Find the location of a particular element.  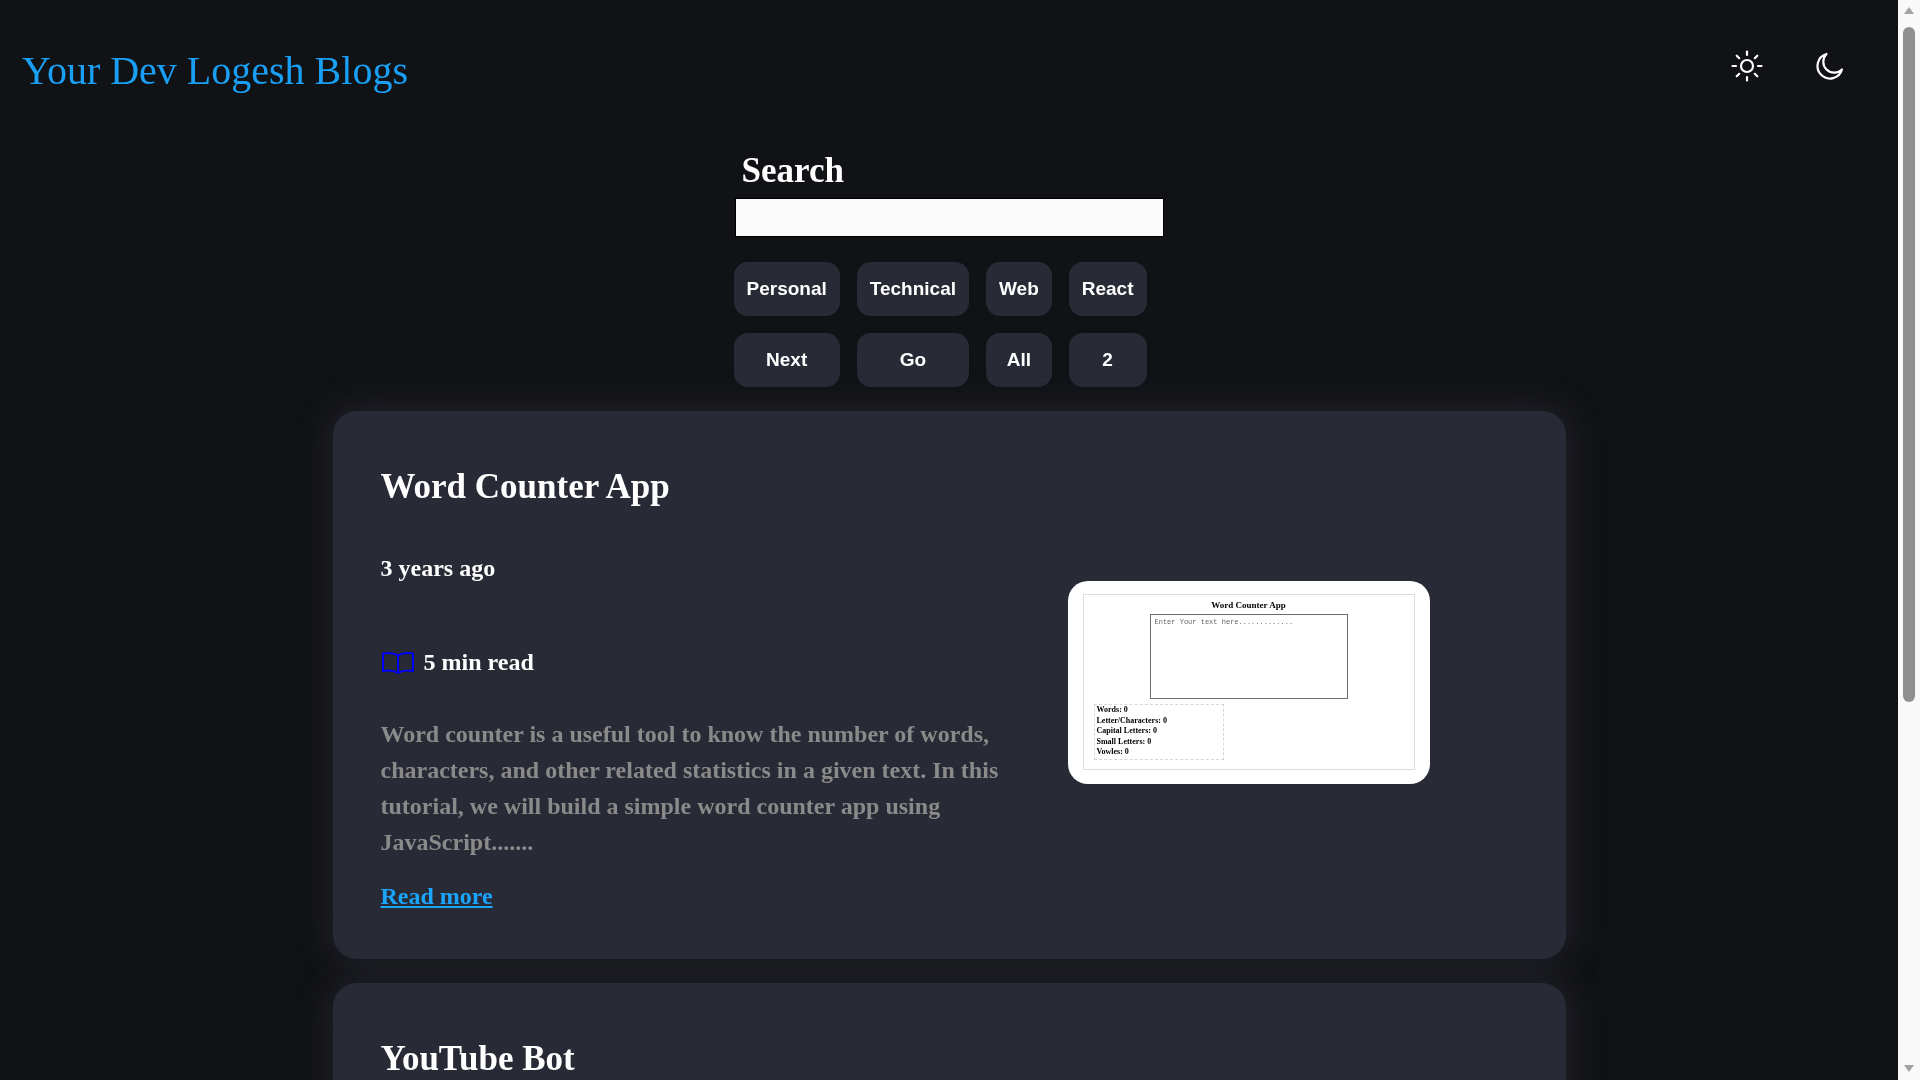

pagination-button: Next is located at coordinates (786, 360).